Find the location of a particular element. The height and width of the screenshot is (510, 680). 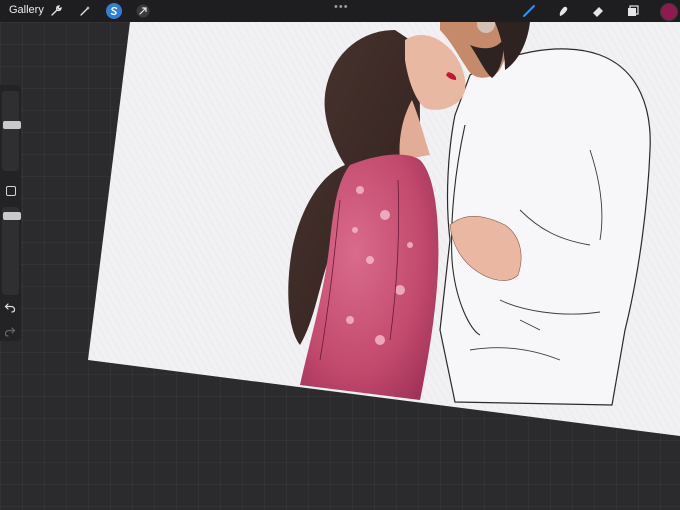

left-sidebar is located at coordinates (10, 213).